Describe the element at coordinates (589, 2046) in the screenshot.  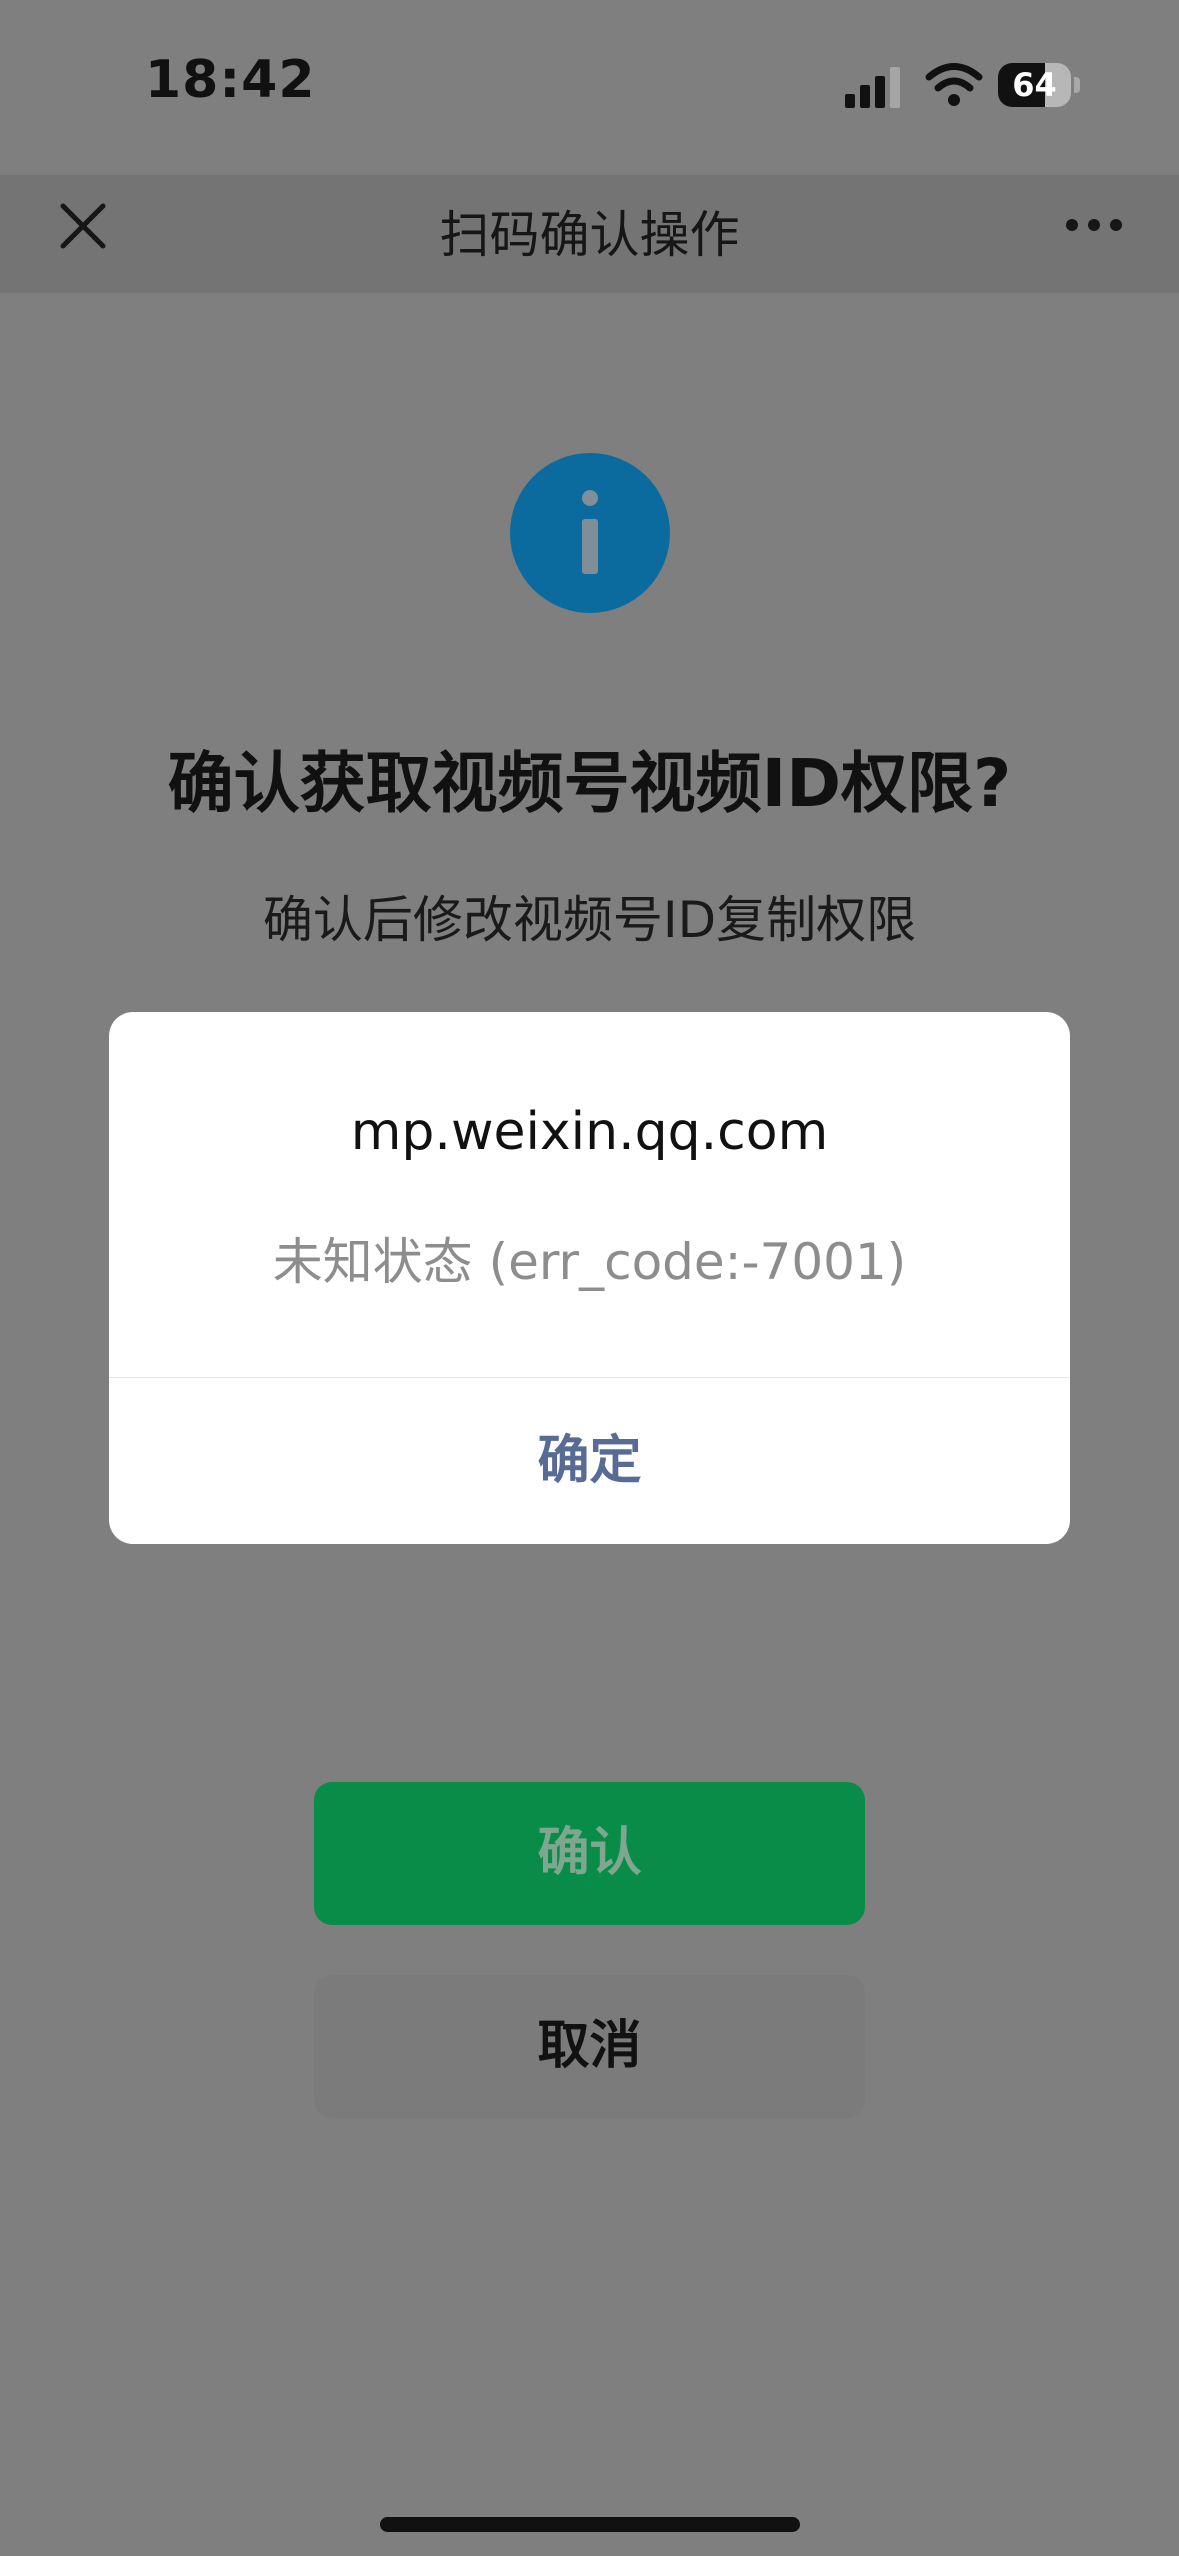
I see `cancel-button: 取消` at that location.